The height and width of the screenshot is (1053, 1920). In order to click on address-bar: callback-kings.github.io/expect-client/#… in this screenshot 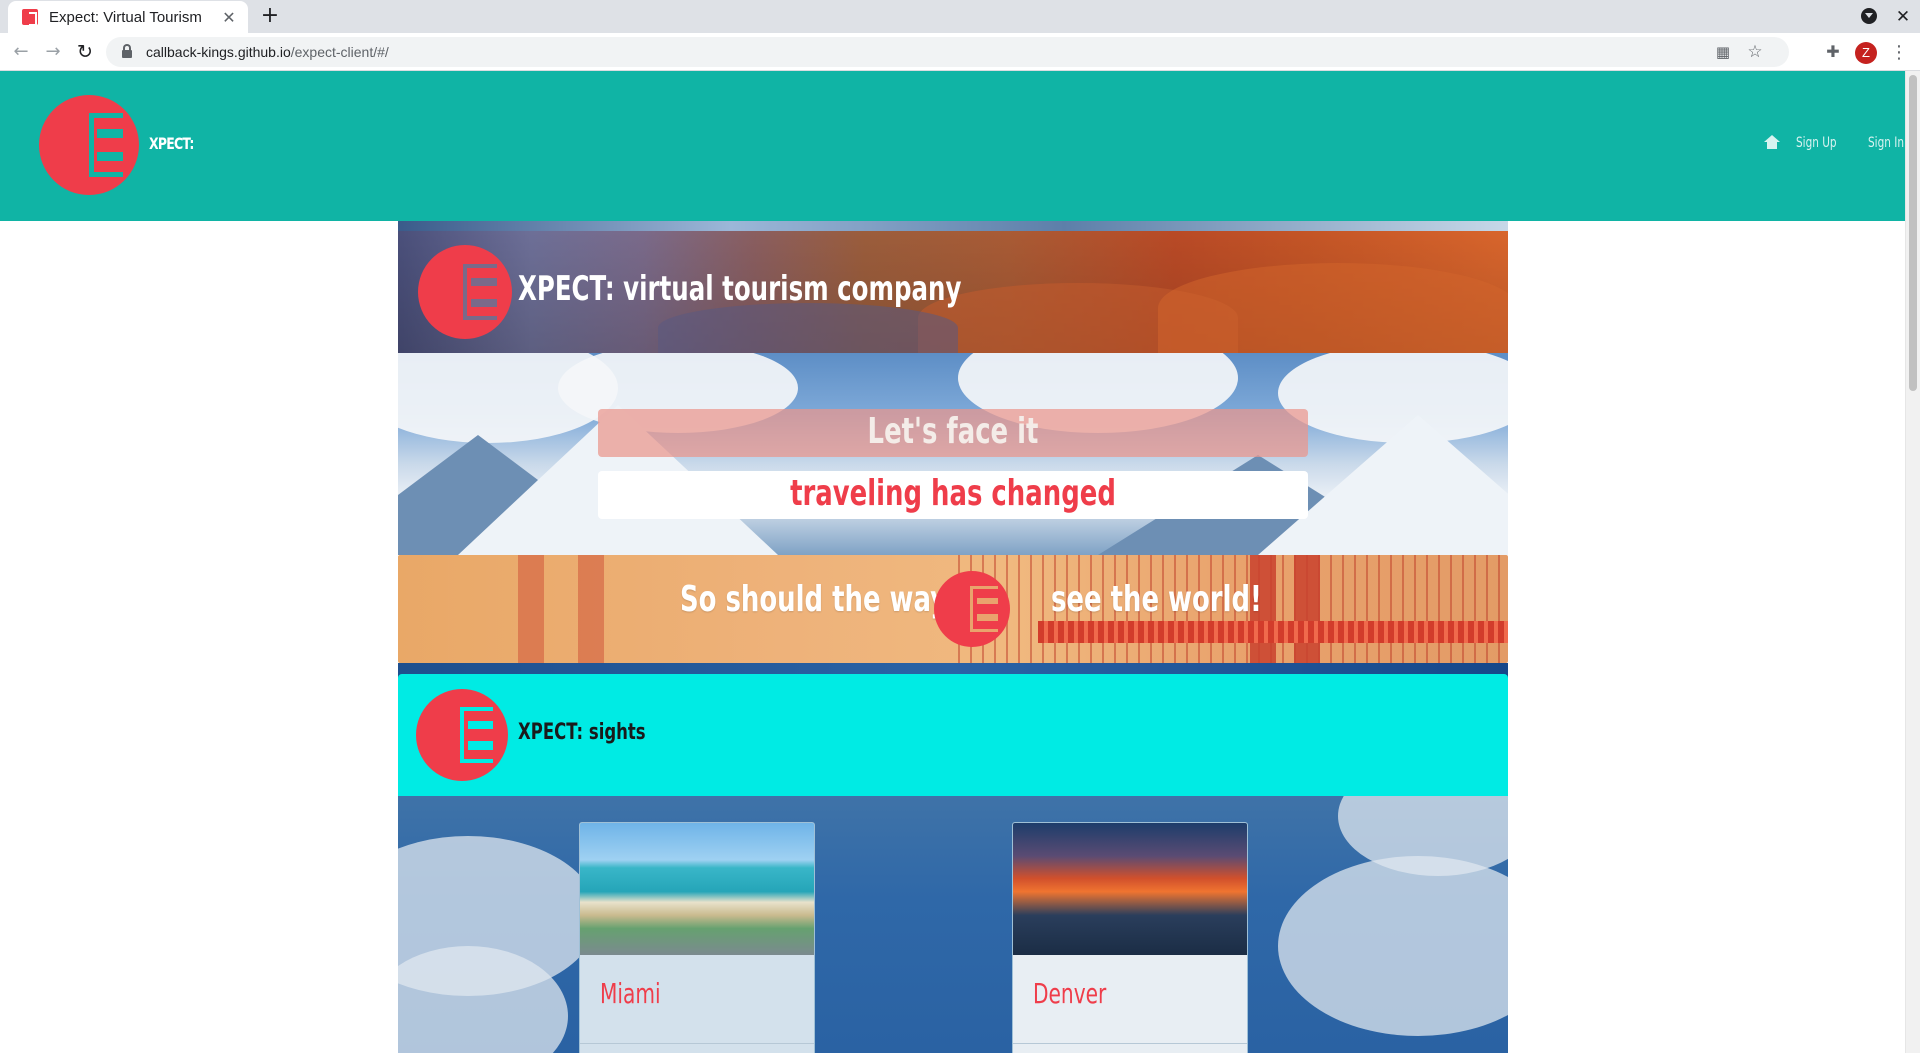, I will do `click(947, 52)`.